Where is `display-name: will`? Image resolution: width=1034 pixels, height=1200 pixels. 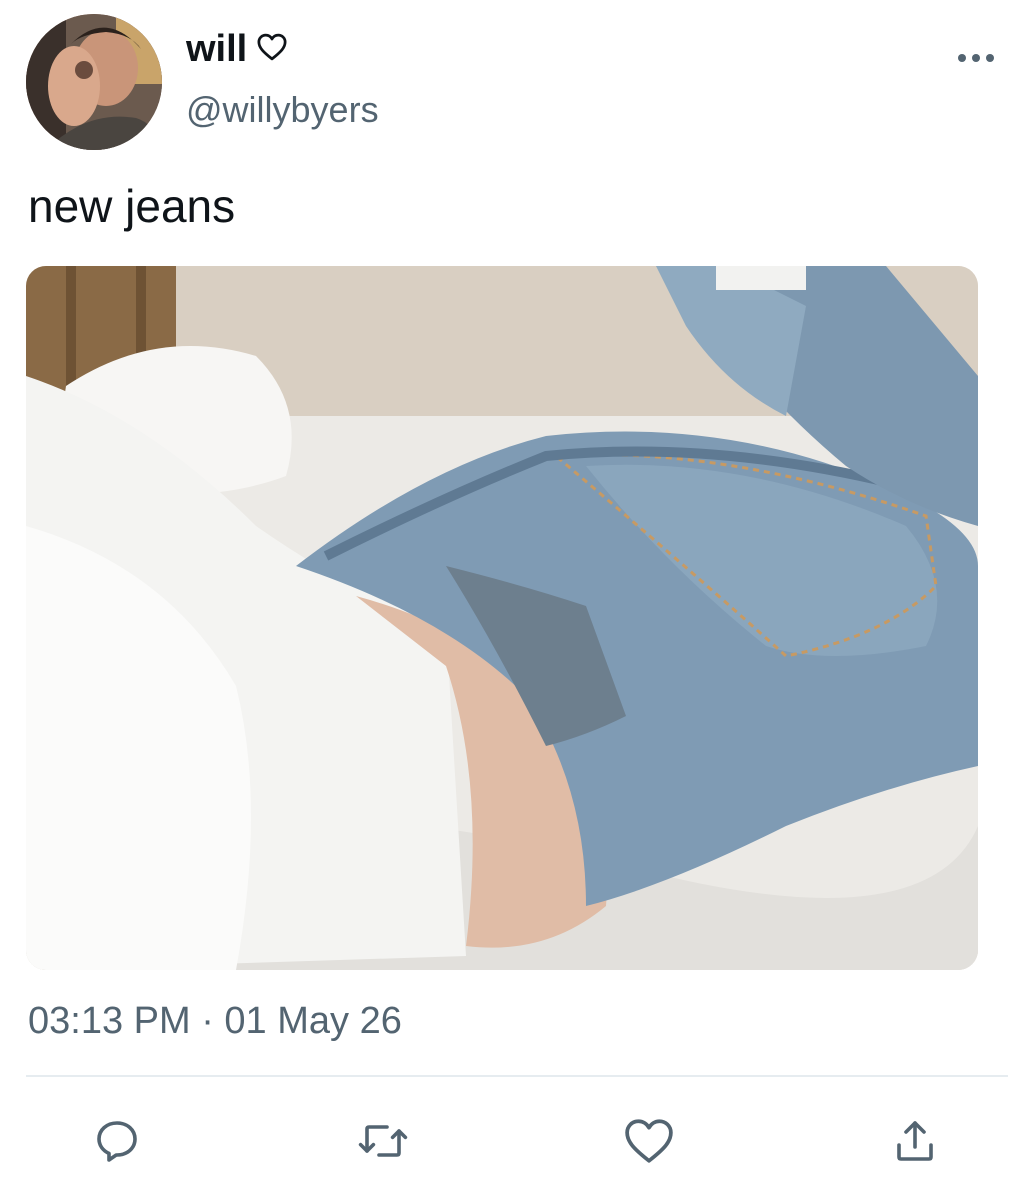 display-name: will is located at coordinates (216, 49).